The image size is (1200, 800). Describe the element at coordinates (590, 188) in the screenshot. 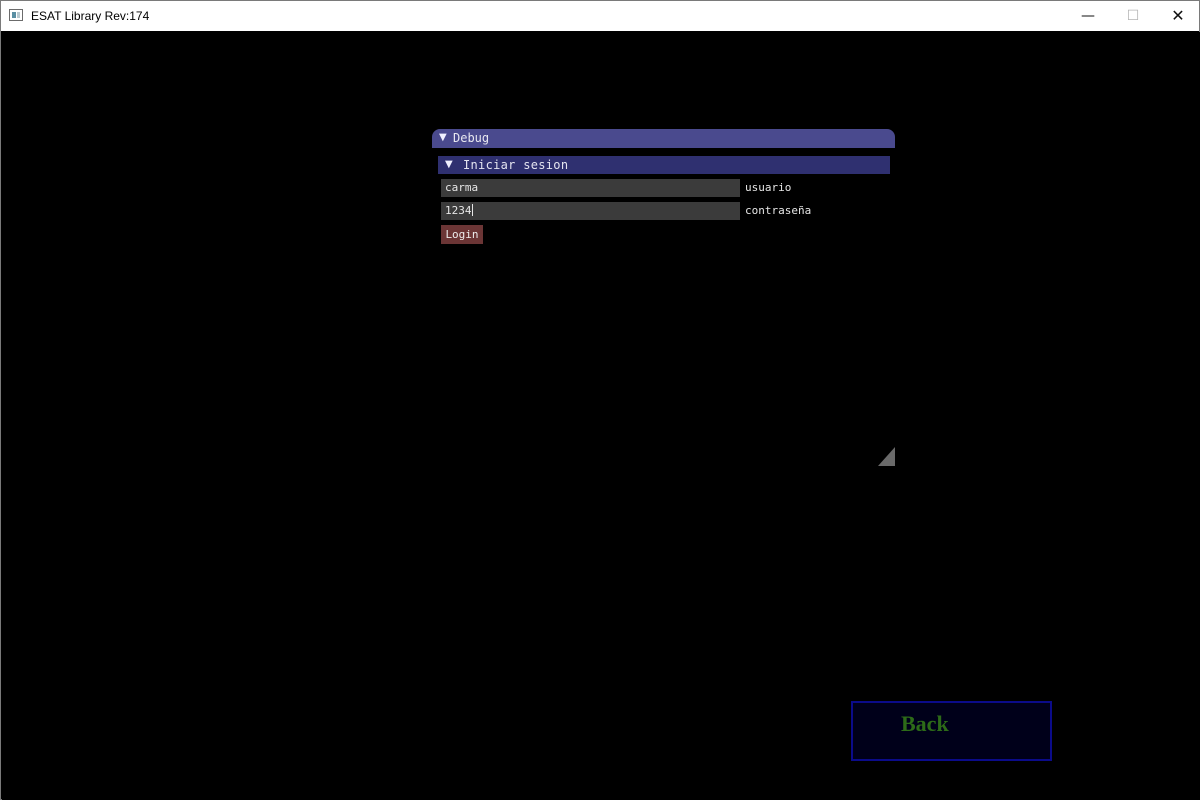

I see `username-input: carma` at that location.